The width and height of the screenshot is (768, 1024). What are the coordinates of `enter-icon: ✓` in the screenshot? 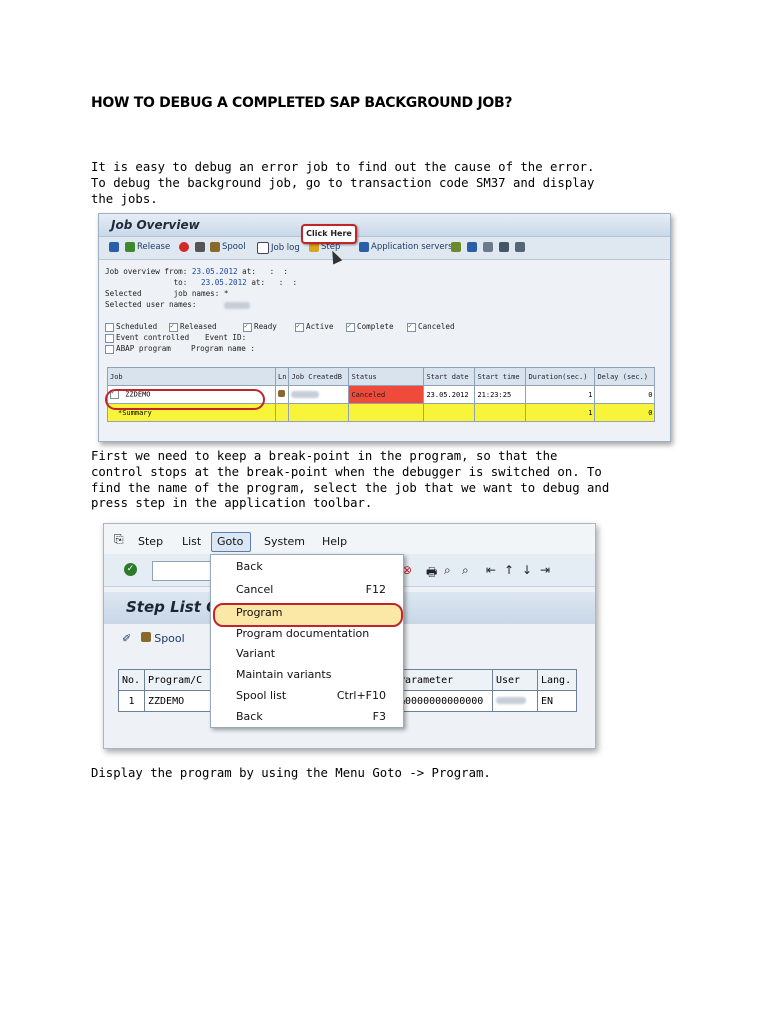 It's located at (130, 569).